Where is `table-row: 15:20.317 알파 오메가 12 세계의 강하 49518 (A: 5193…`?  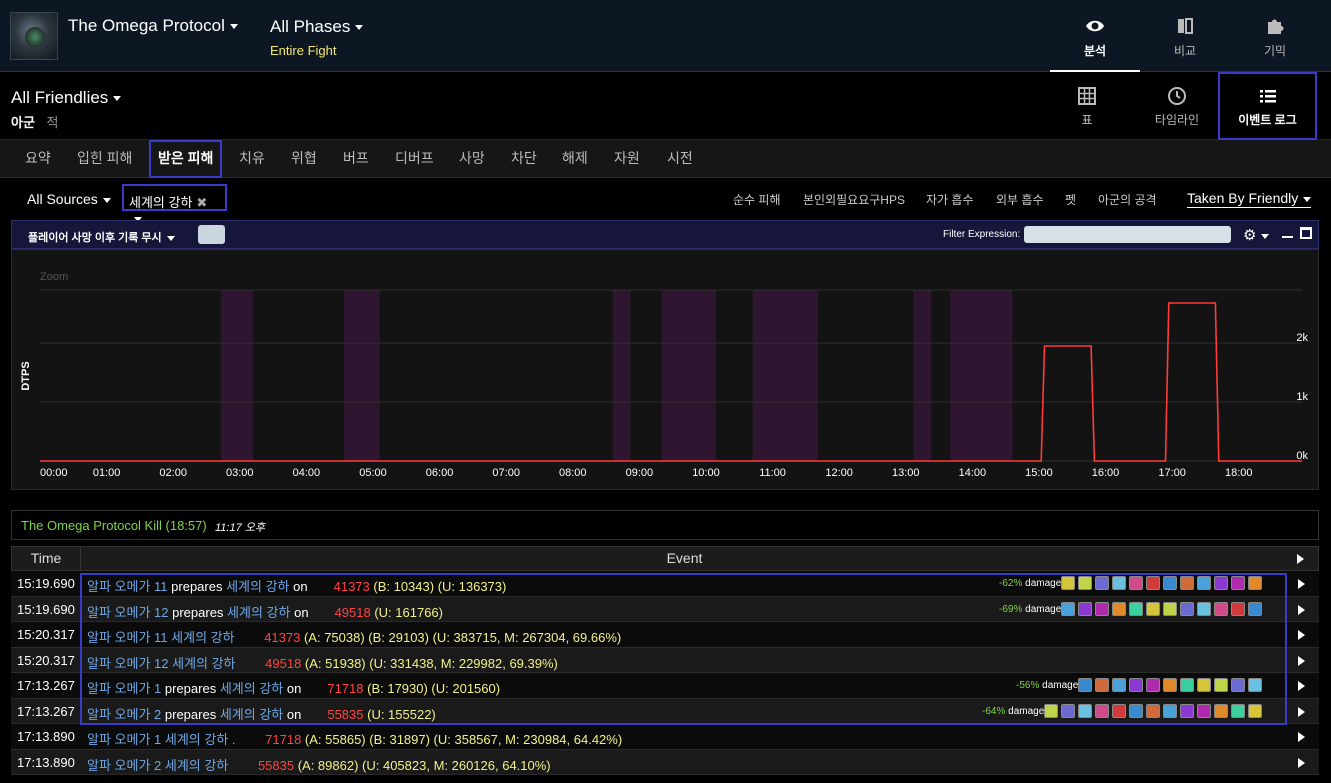
table-row: 15:20.317 알파 오메가 12 세계의 강하 49518 (A: 5193… is located at coordinates (665, 660).